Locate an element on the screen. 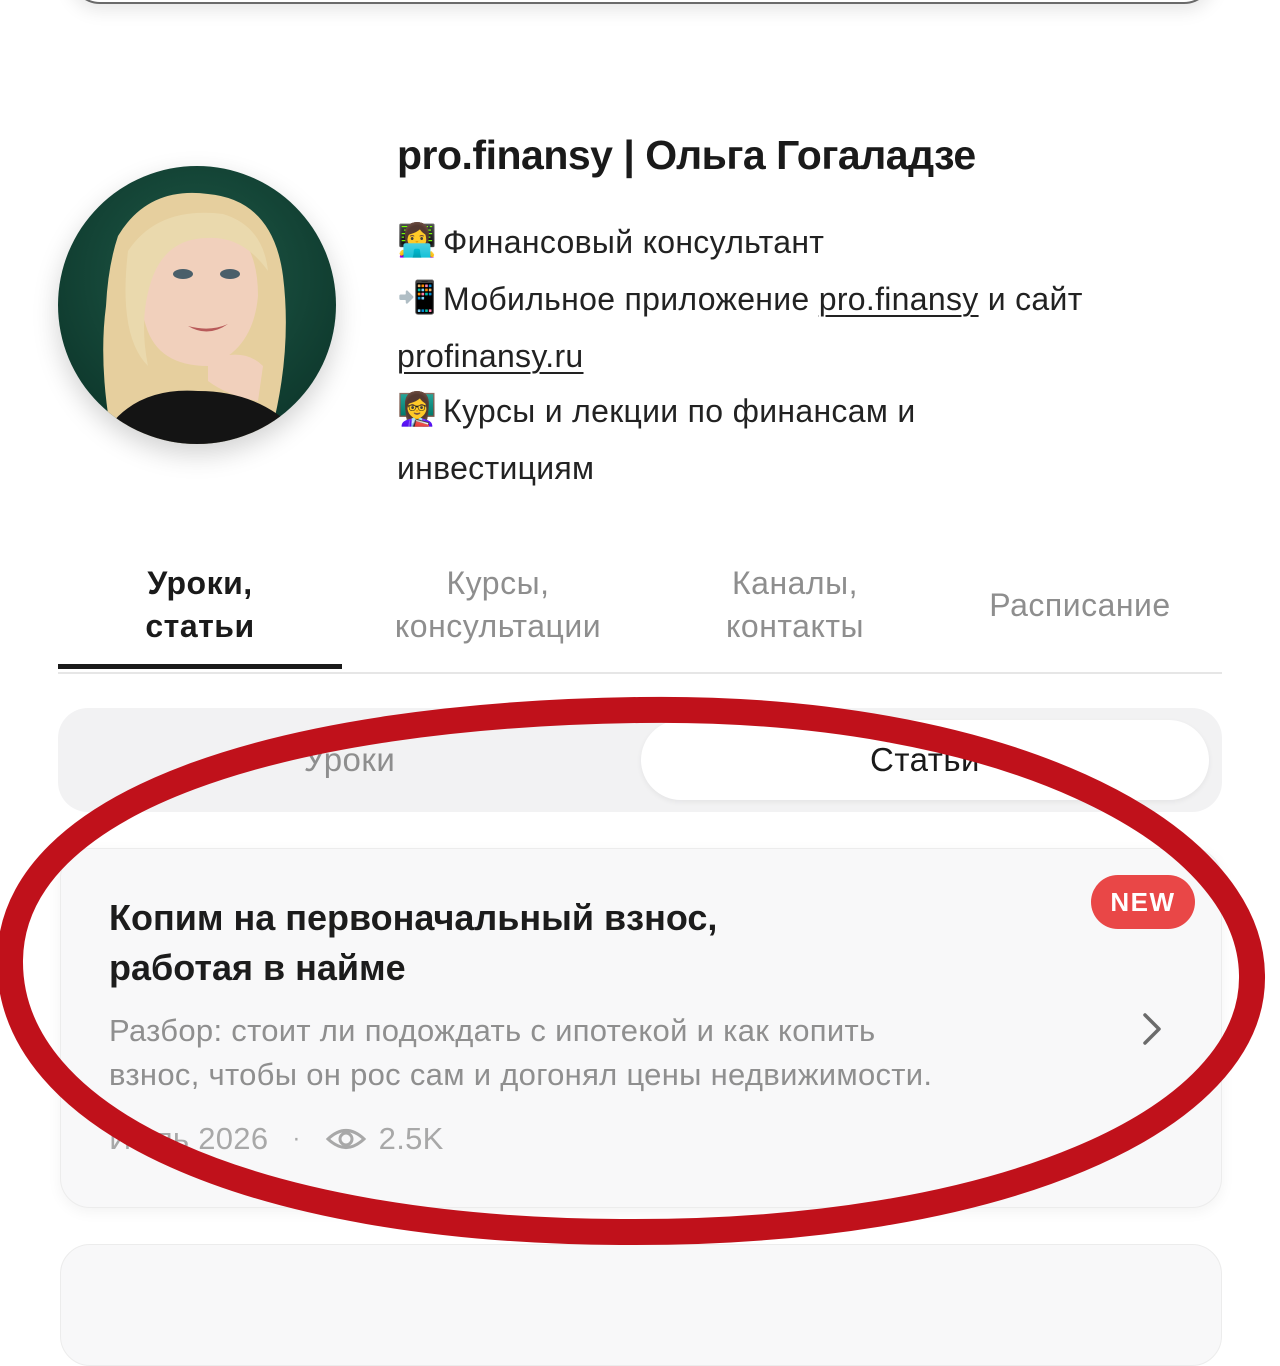  article-meta: Июль 2026 · 2.5K is located at coordinates (276, 1139).